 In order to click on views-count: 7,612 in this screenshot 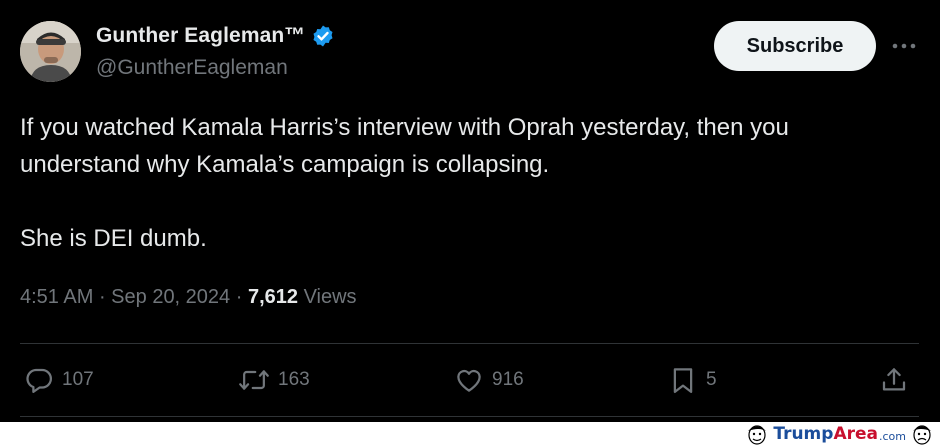, I will do `click(273, 297)`.